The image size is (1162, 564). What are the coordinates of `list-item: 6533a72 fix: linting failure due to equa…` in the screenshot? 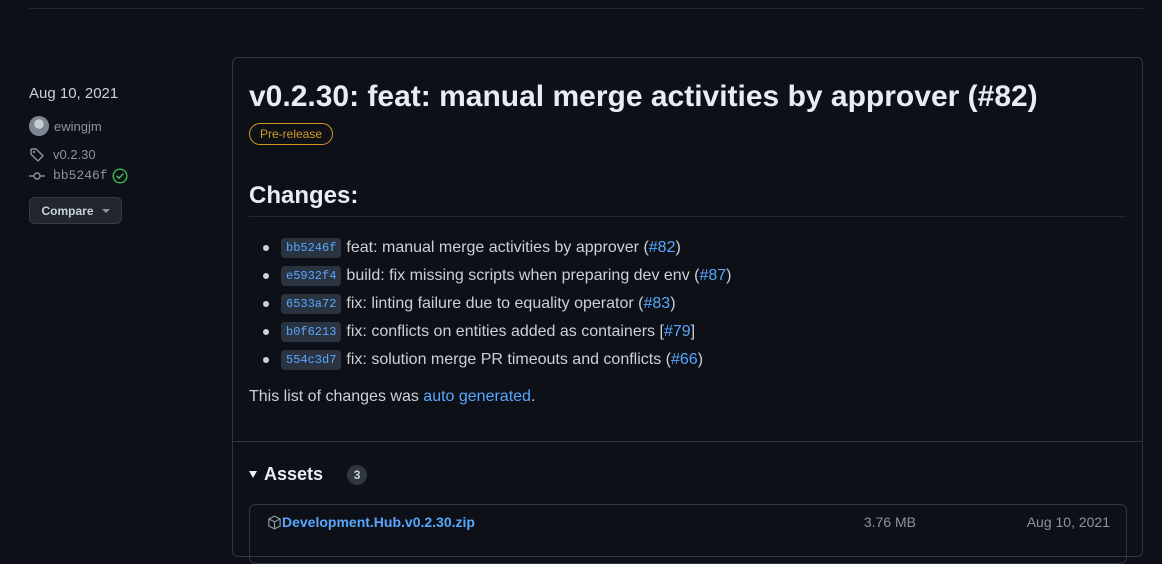 It's located at (490, 304).